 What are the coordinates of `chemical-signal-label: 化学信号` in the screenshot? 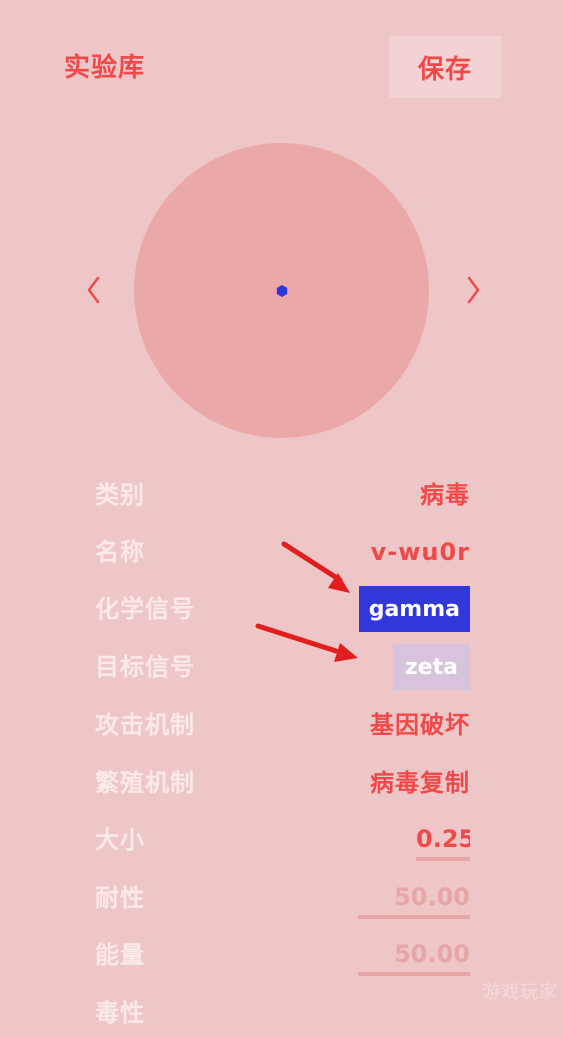 It's located at (145, 609).